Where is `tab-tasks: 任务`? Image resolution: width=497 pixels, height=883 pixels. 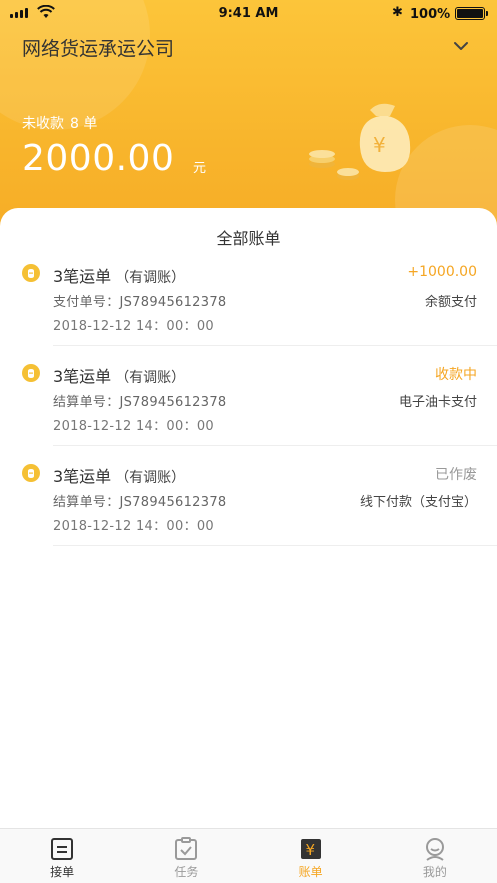 tab-tasks: 任务 is located at coordinates (186, 856).